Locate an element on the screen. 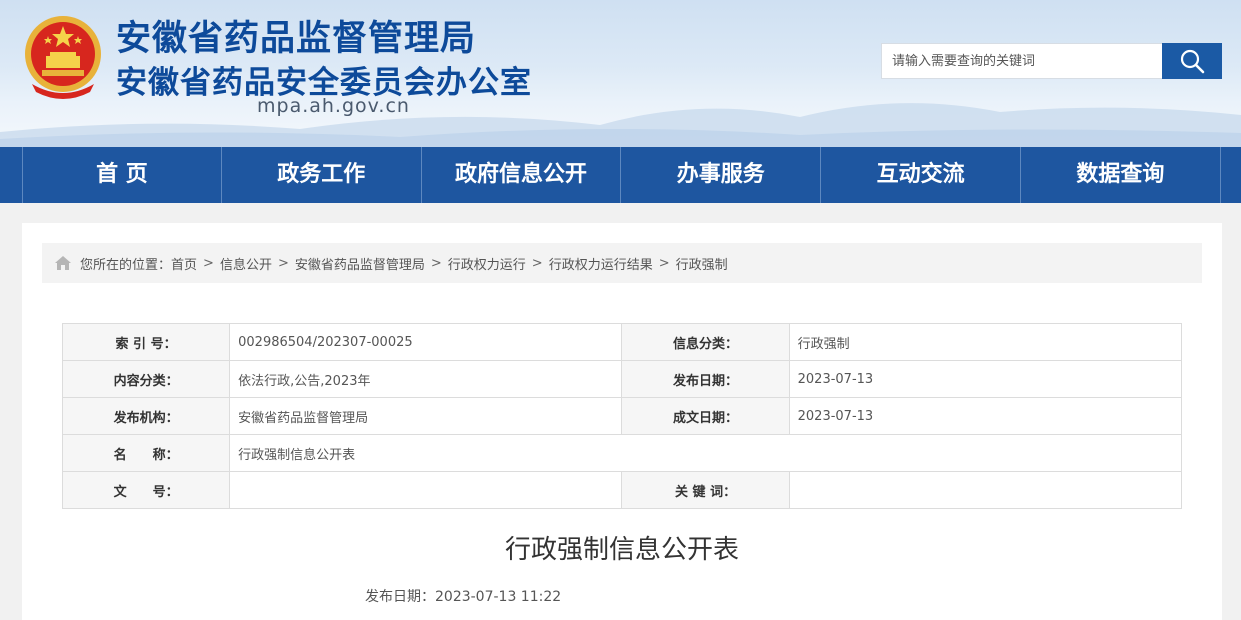 The image size is (1241, 620). nav-home: 首 页 is located at coordinates (122, 175).